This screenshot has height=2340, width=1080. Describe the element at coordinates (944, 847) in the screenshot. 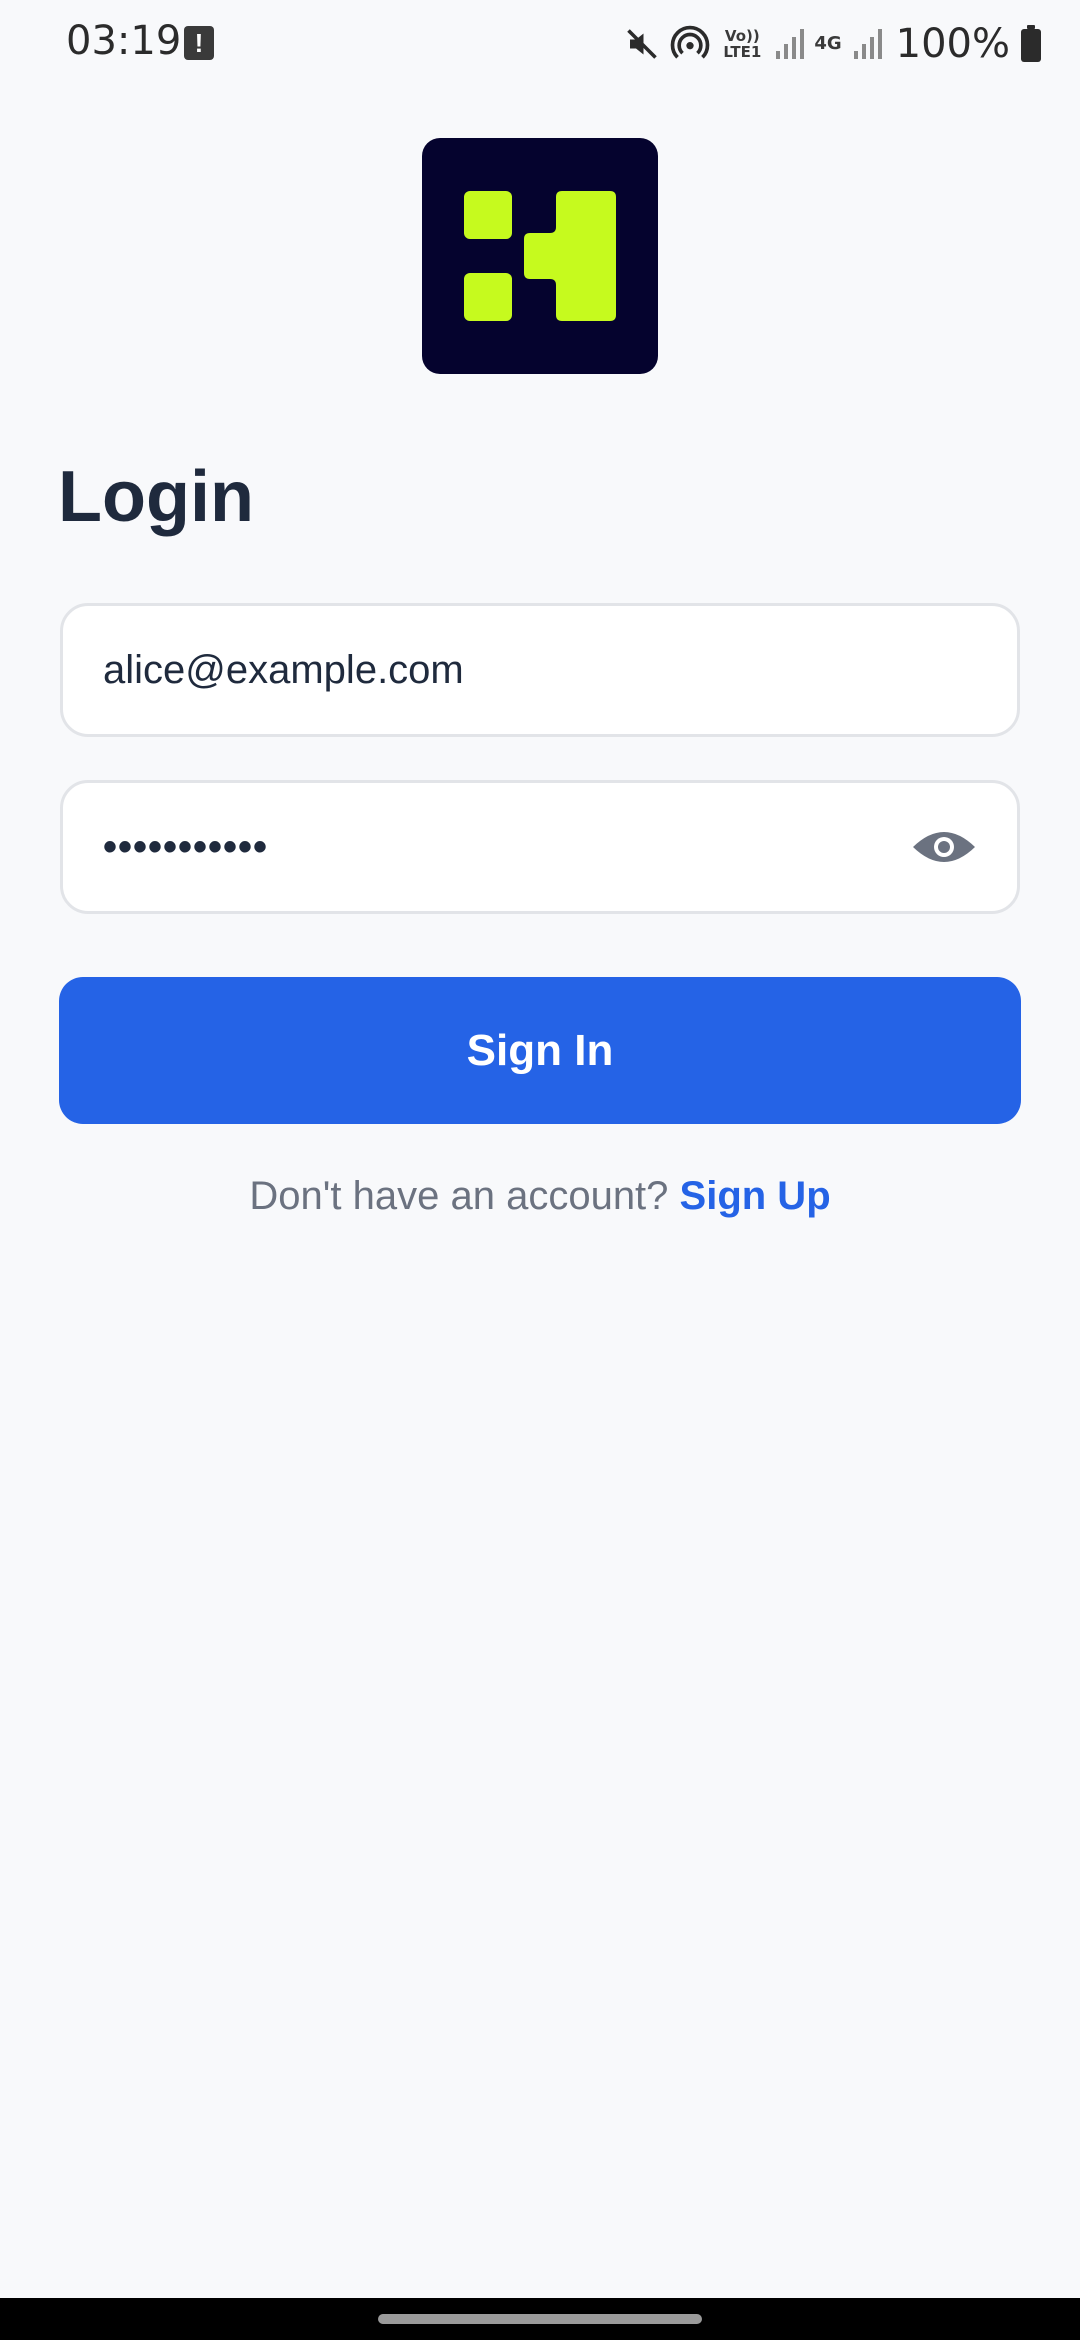

I see `eye-icon` at that location.